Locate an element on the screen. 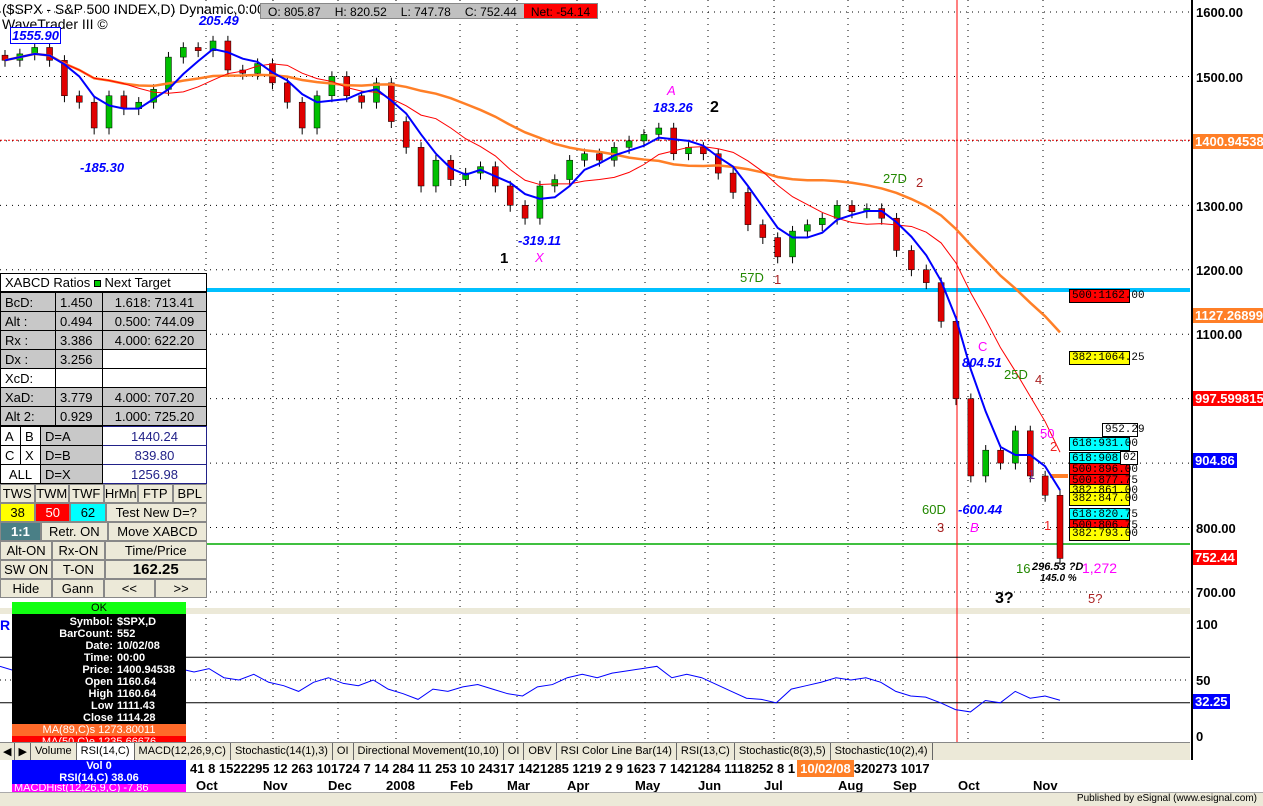 The height and width of the screenshot is (806, 1263). ratio-value is located at coordinates (79, 378).